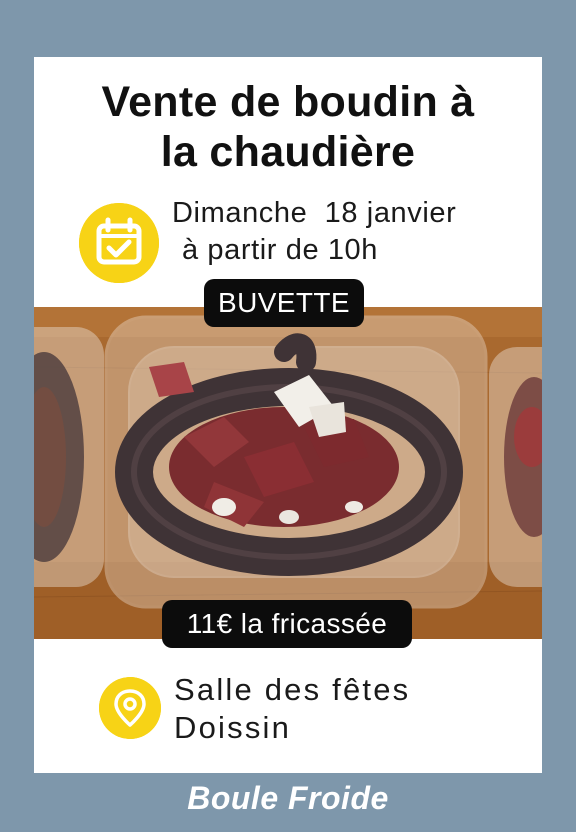 This screenshot has width=576, height=832. What do you see at coordinates (130, 708) in the screenshot?
I see `map-pin-icon` at bounding box center [130, 708].